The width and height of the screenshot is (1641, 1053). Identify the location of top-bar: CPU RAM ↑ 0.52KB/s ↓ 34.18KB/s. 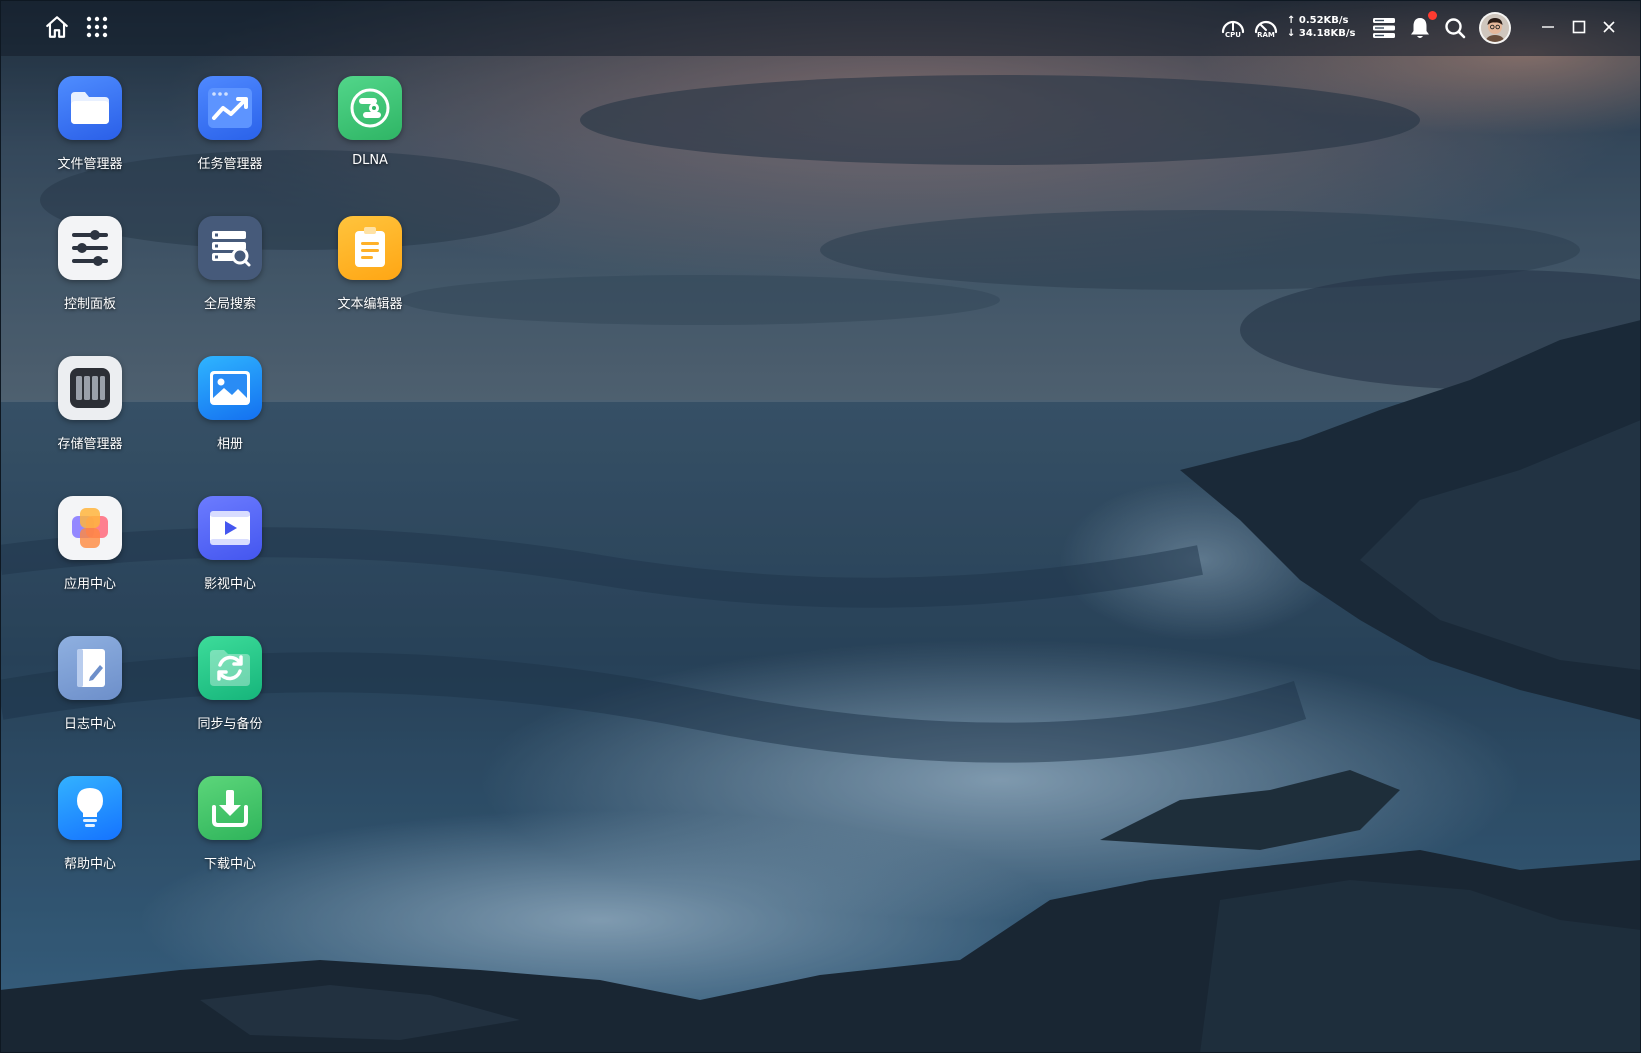
(820, 28).